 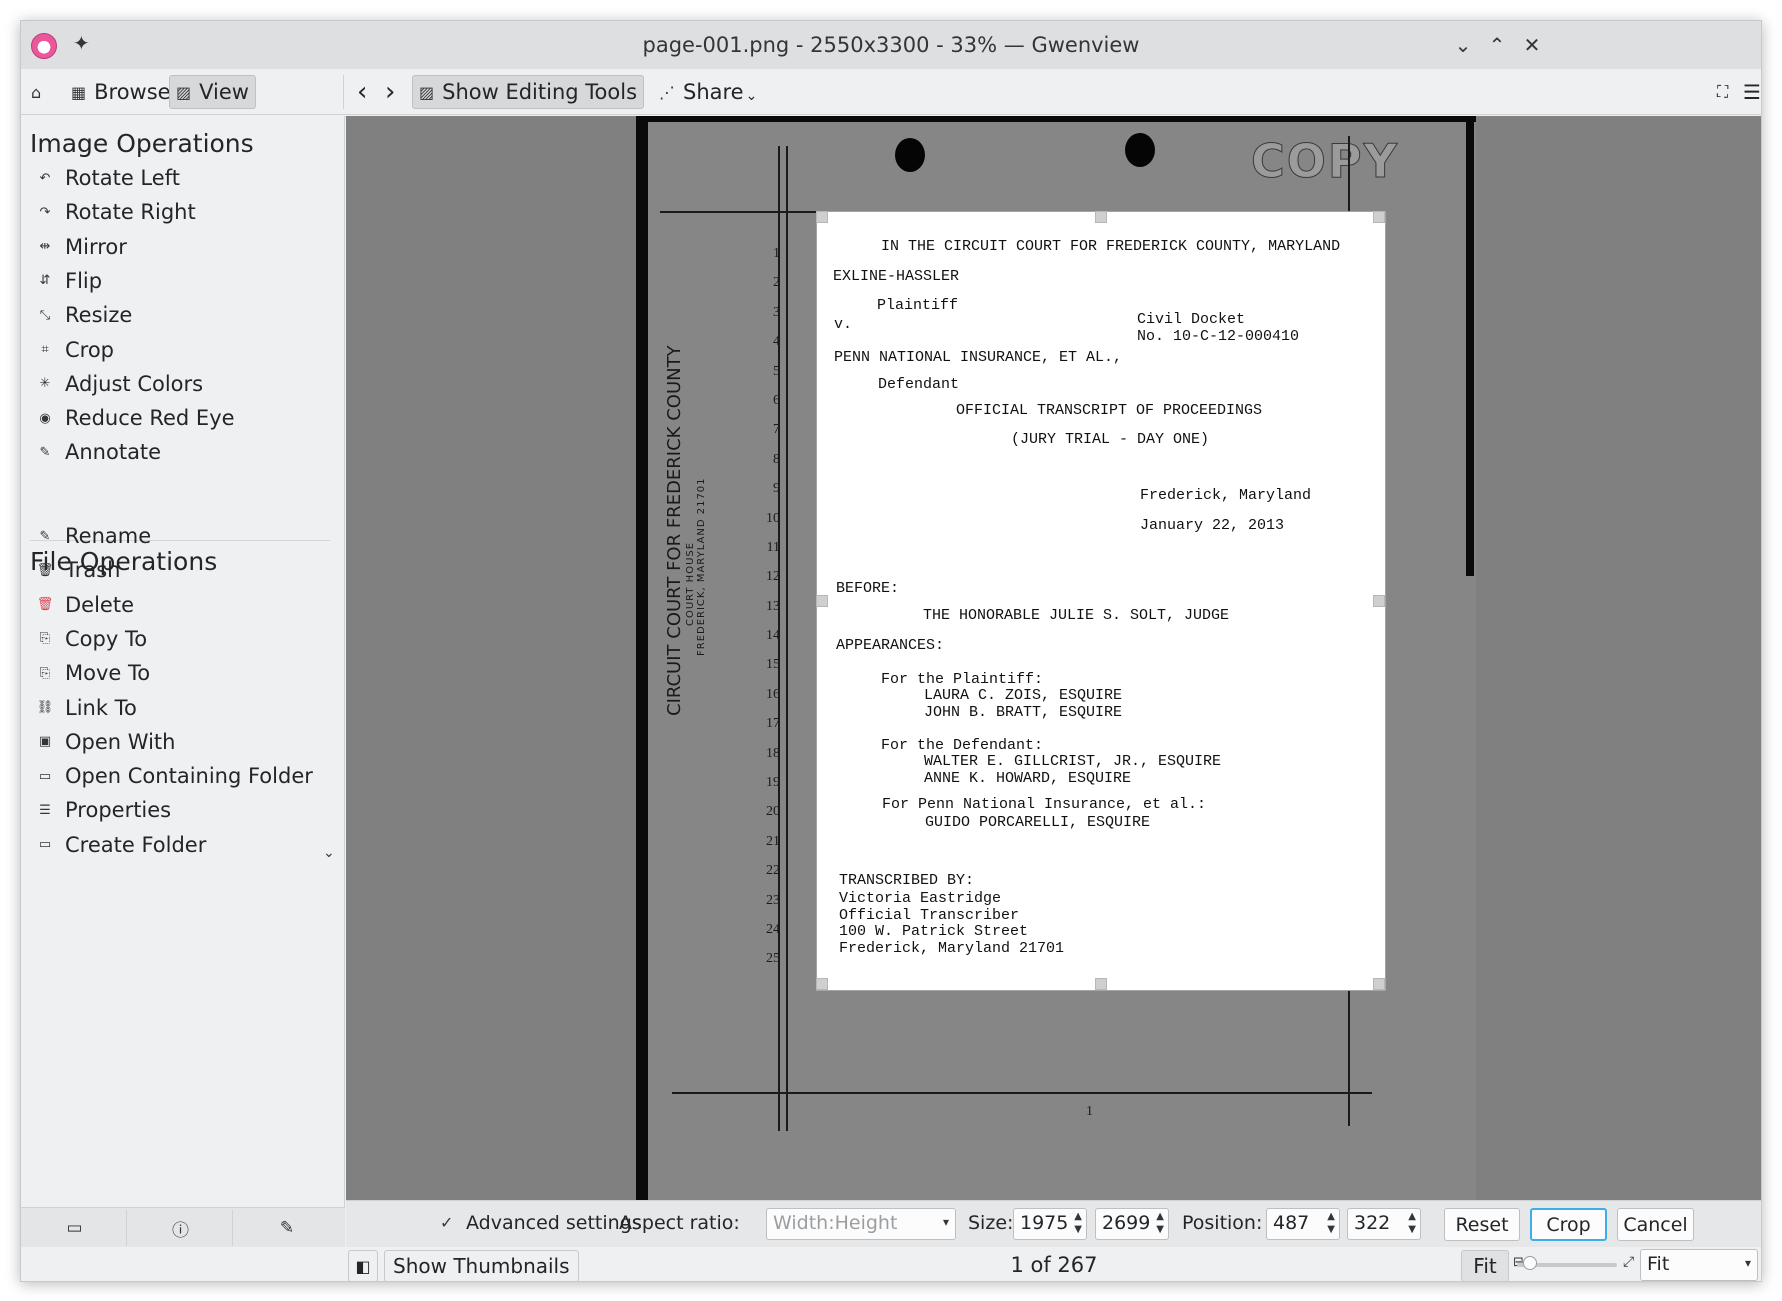 I want to click on fullscreen-button: ⛶, so click(x=1722, y=92).